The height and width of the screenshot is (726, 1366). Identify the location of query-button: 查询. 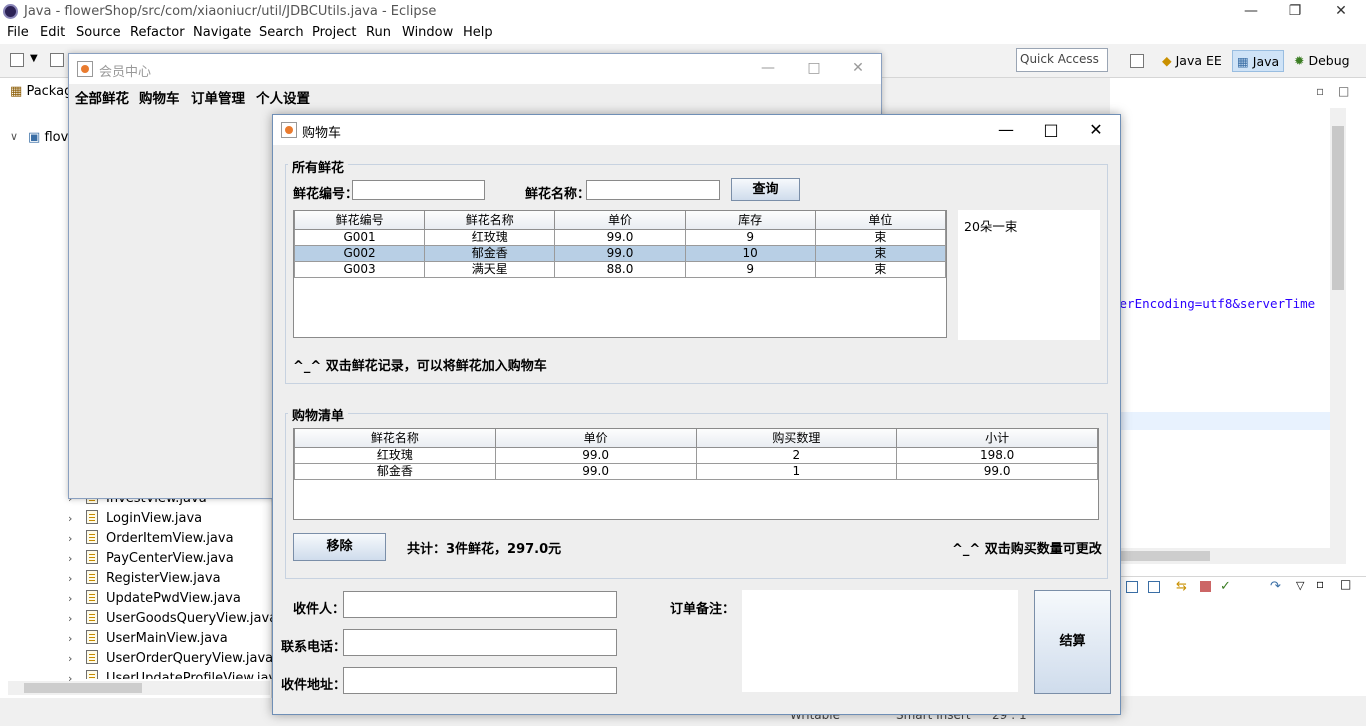
(765, 189).